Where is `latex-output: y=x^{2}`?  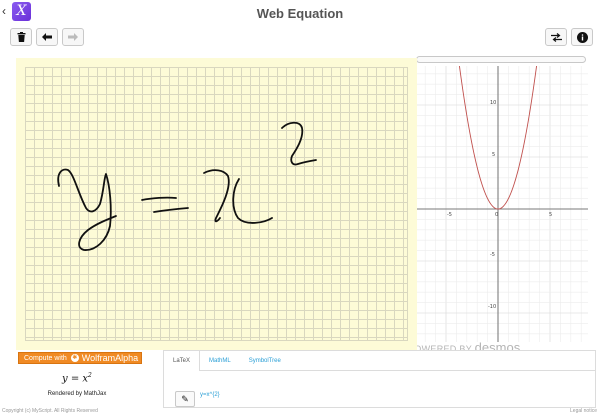
latex-output: y=x^{2} is located at coordinates (210, 395).